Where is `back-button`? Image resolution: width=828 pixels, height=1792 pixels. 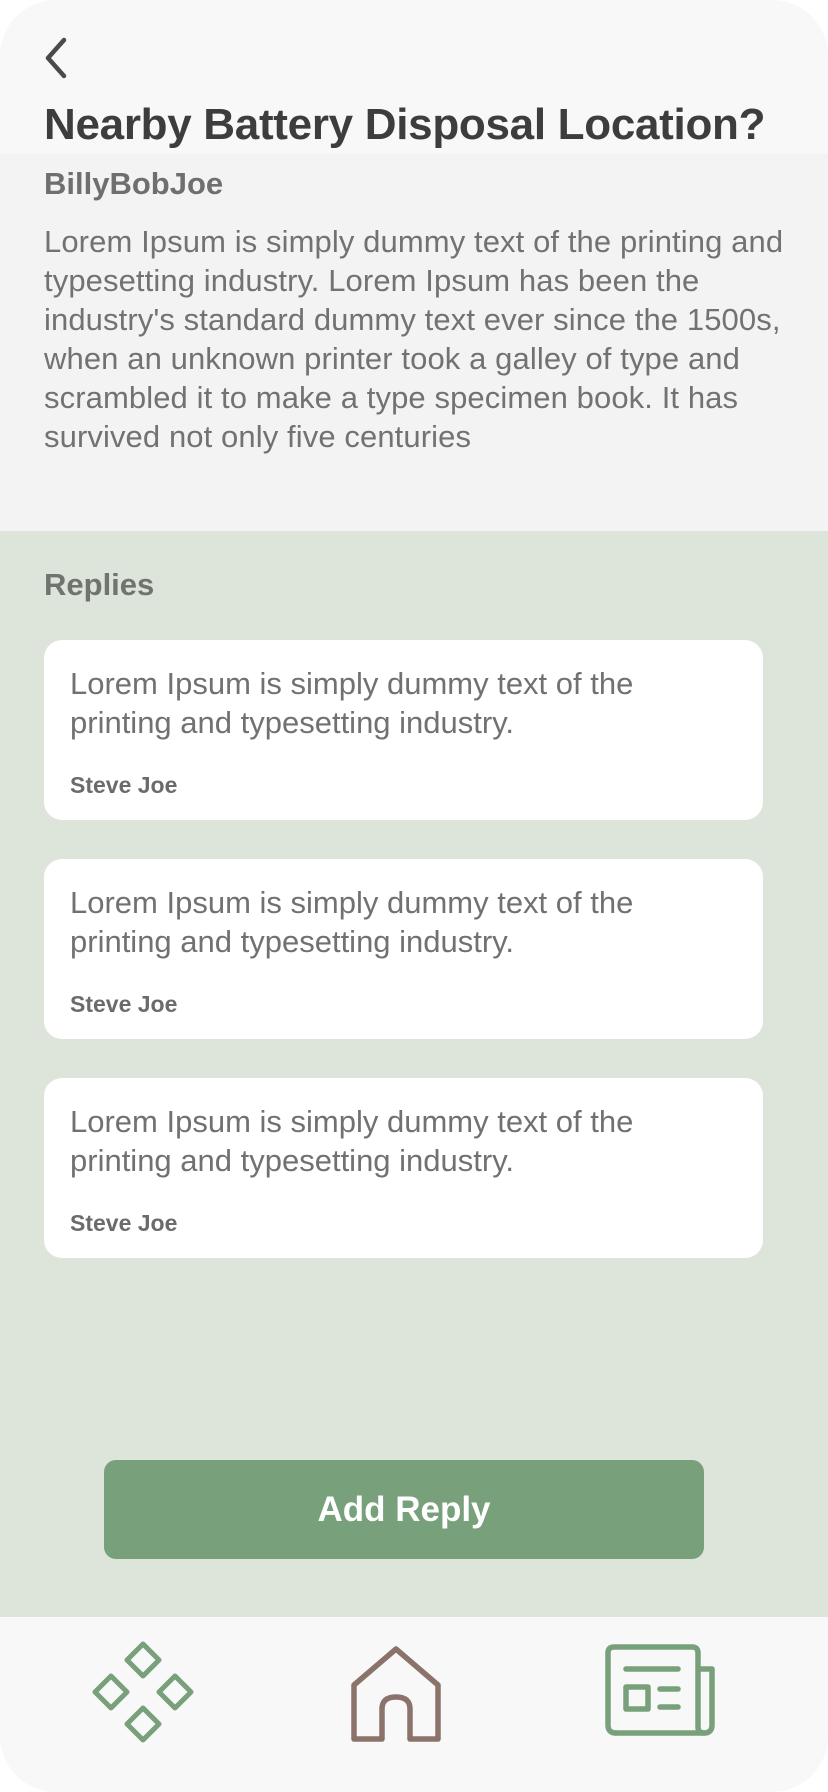
back-button is located at coordinates (56, 58).